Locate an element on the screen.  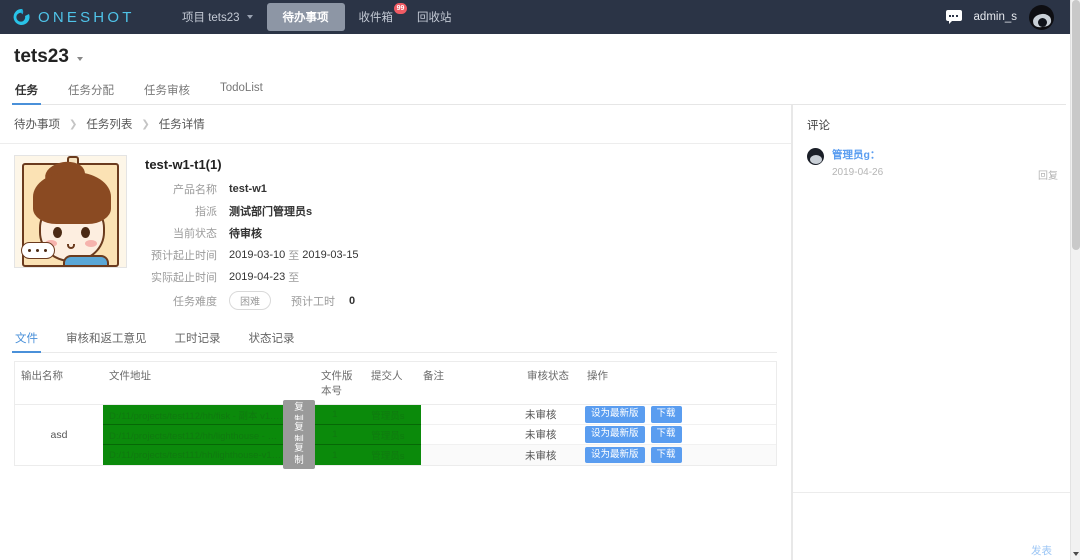
review-status-1: 未审核 is located at coordinates (541, 415).